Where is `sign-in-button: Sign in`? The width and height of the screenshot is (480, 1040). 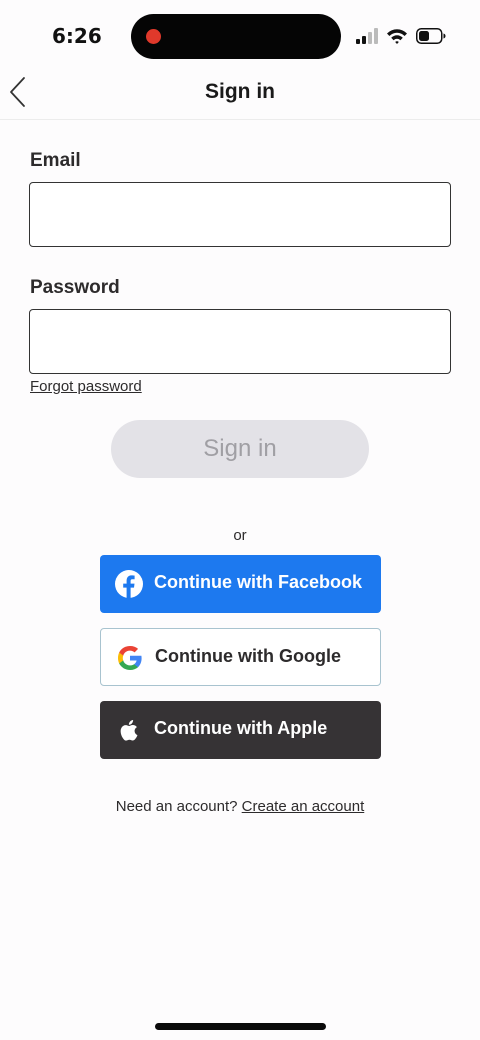
sign-in-button: Sign in is located at coordinates (240, 449).